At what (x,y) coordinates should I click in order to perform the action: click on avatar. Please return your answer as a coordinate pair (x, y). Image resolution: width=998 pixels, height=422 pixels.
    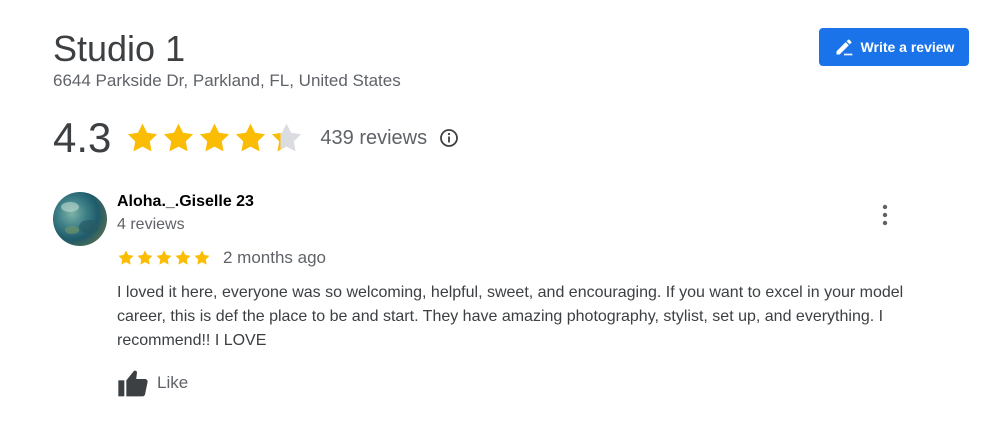
    Looking at the image, I should click on (80, 219).